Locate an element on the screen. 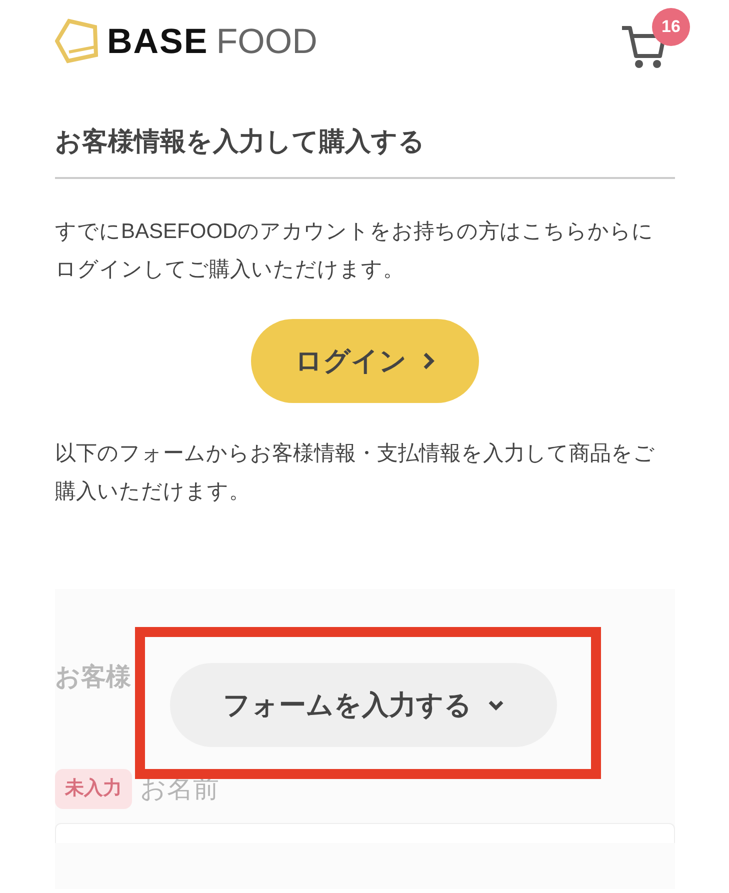 Image resolution: width=729 pixels, height=893 pixels. cart-count-badge: 16 is located at coordinates (671, 27).